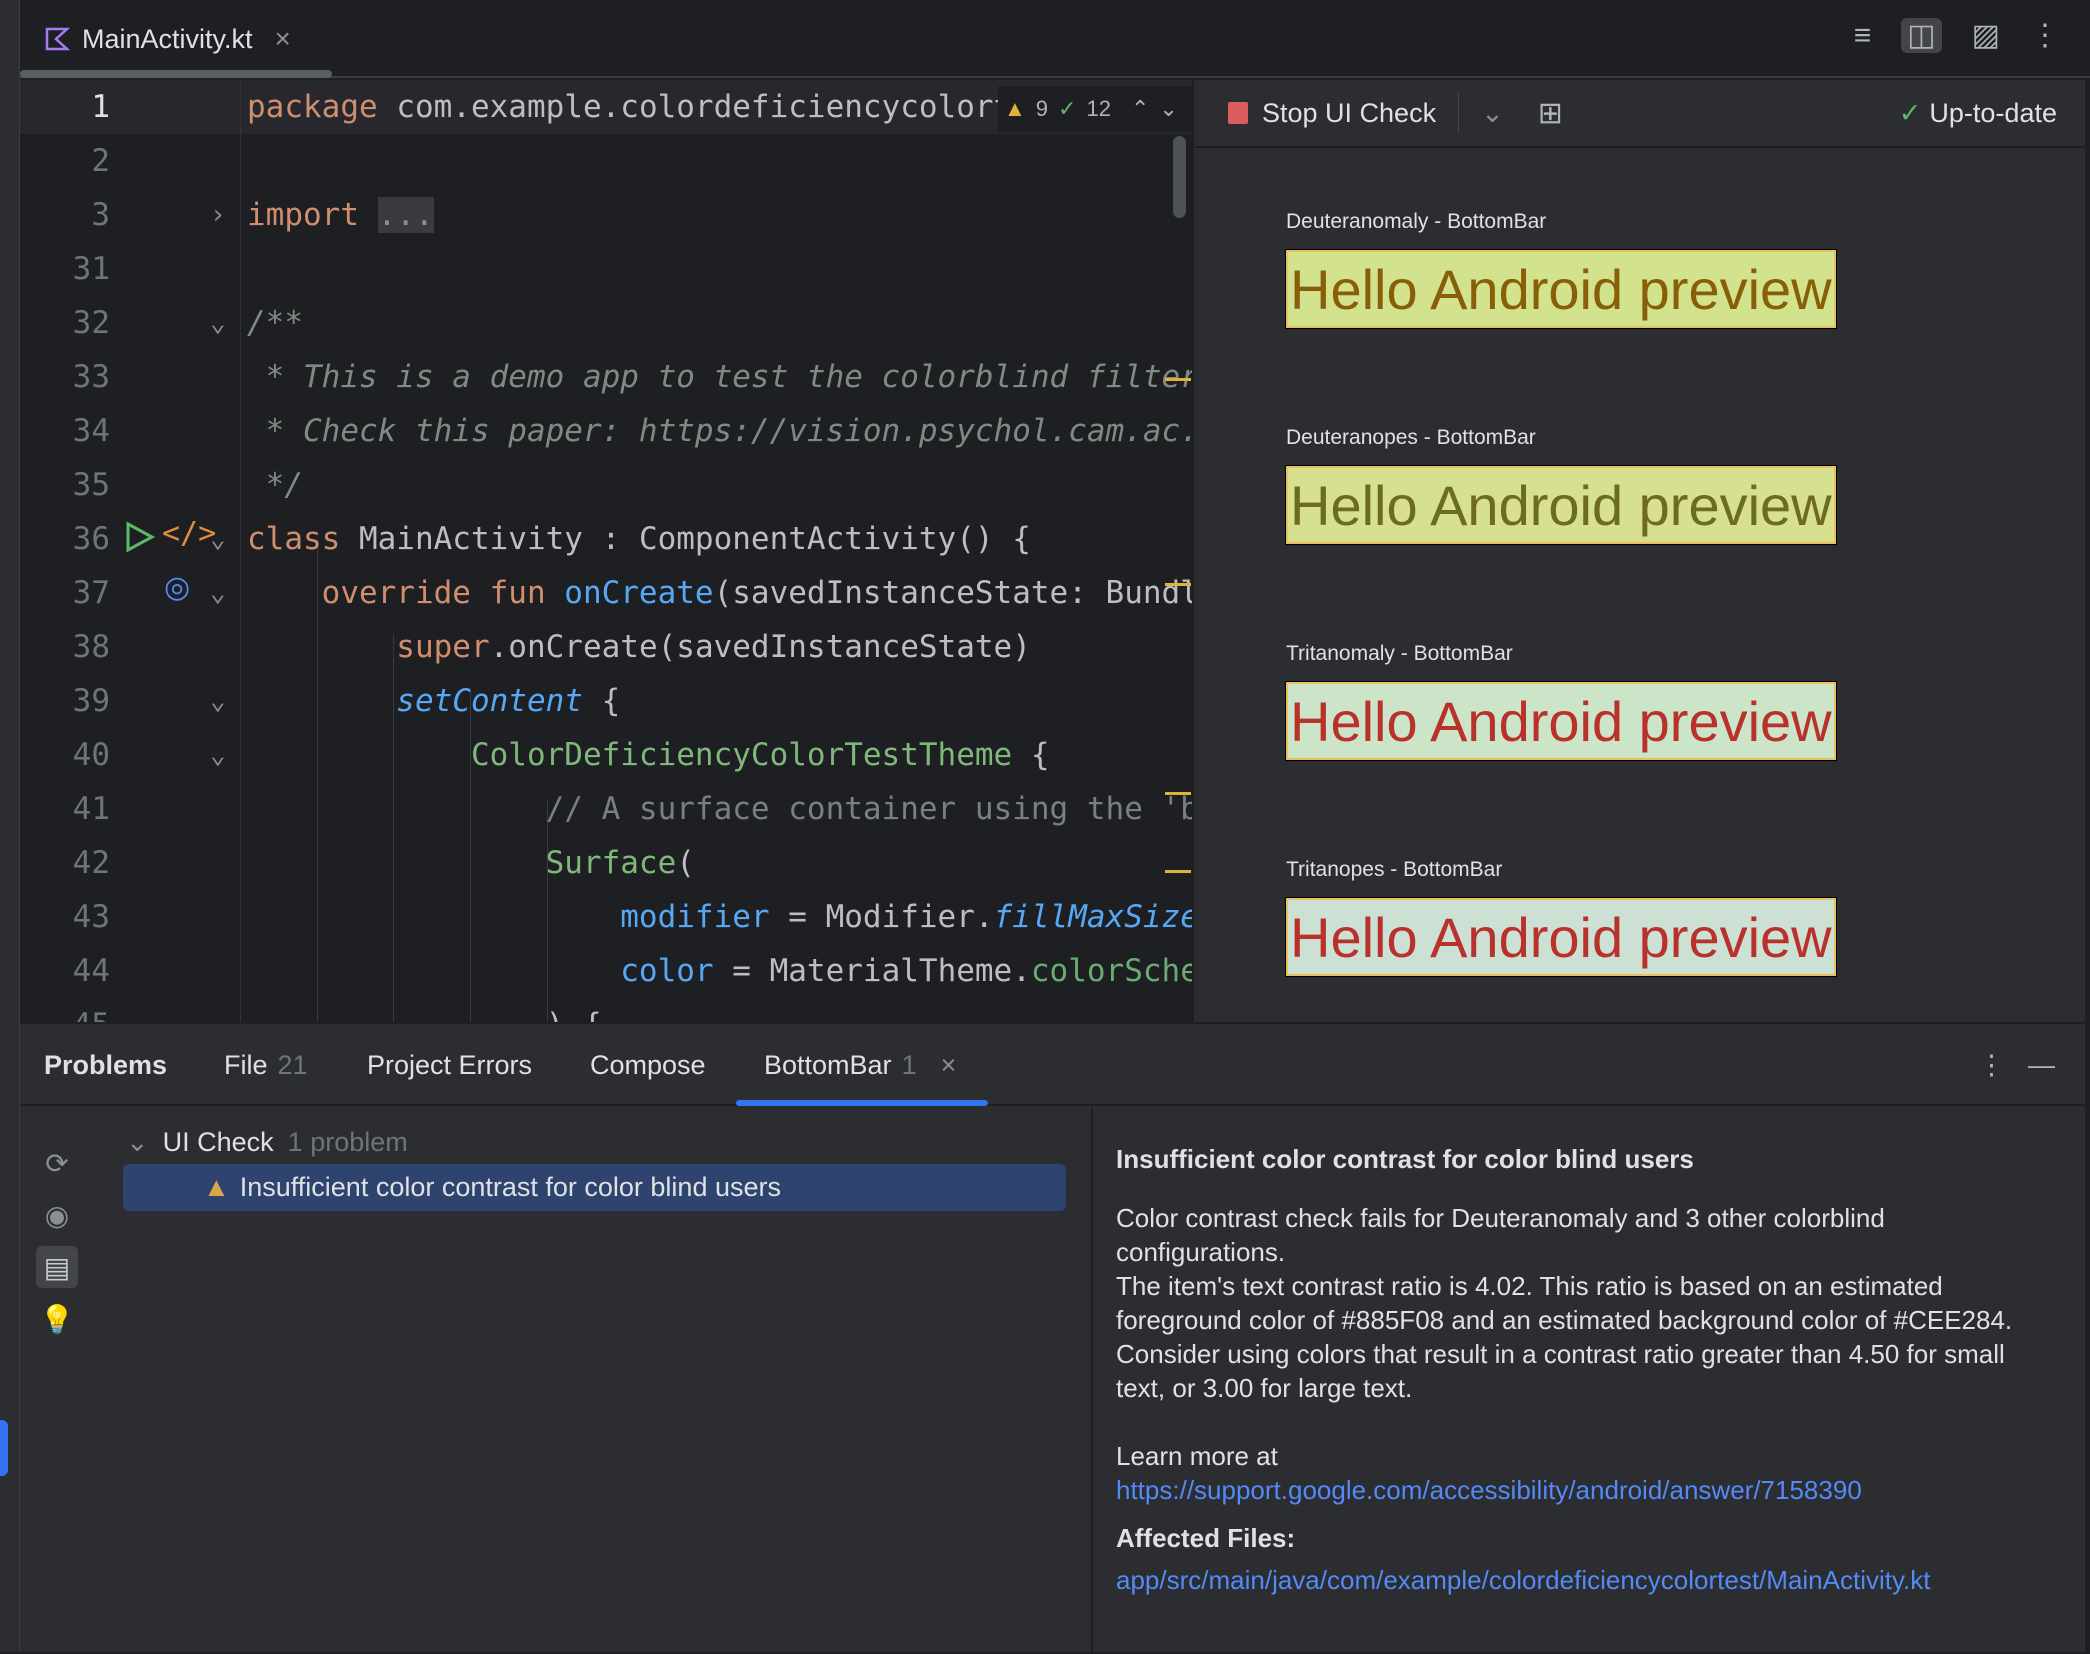 This screenshot has width=2090, height=1654. I want to click on design-view-icon: ▨, so click(1986, 35).